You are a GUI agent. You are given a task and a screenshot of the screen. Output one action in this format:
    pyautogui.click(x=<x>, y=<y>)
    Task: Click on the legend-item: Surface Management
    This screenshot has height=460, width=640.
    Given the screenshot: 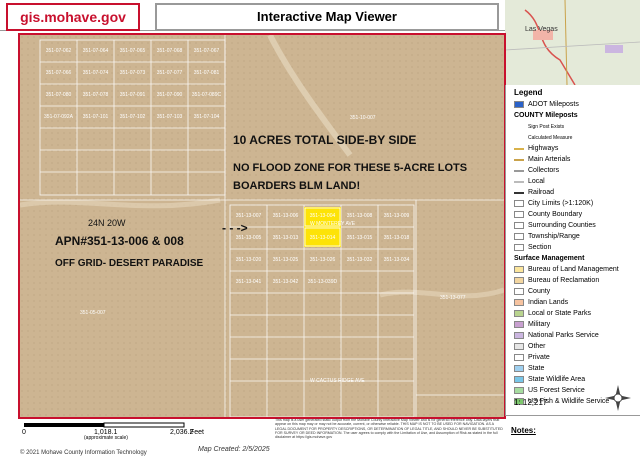 What is the action you would take?
    pyautogui.click(x=577, y=258)
    